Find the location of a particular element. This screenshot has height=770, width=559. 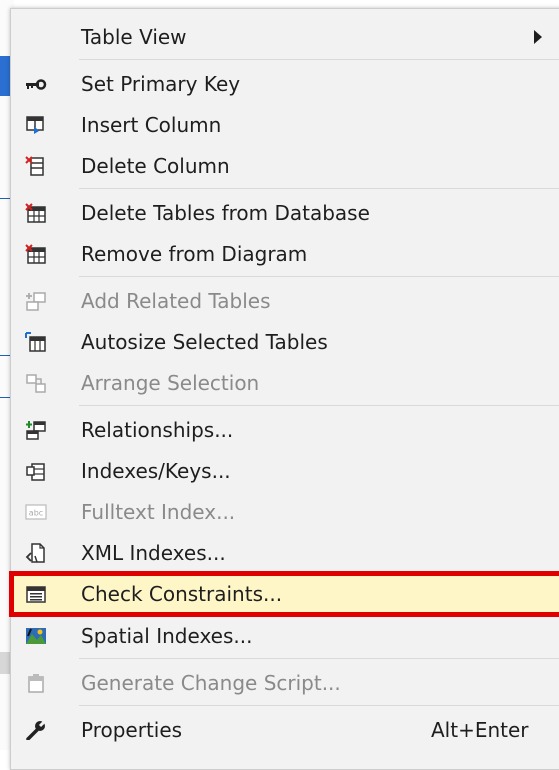

menu-item-label: Remove from Diagram is located at coordinates (194, 254).